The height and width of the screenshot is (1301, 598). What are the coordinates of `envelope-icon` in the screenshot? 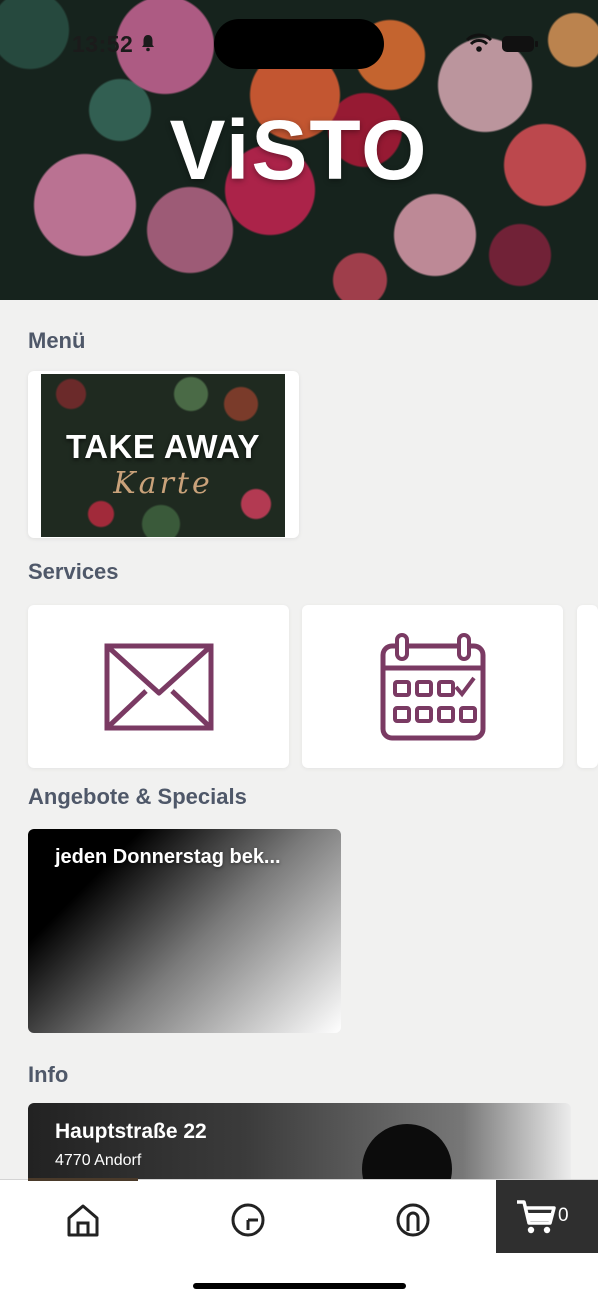 It's located at (159, 687).